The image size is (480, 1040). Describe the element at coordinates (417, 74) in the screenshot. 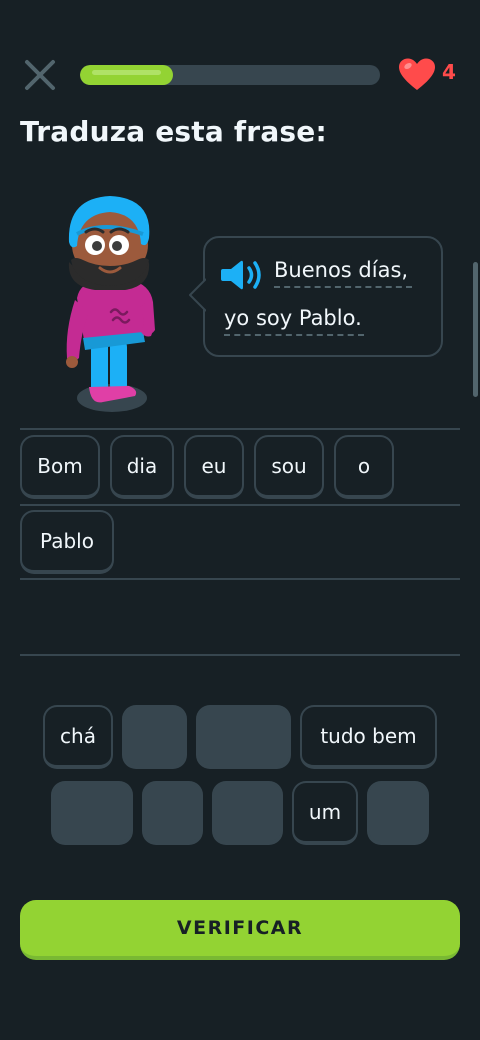

I see `heart-icon` at that location.